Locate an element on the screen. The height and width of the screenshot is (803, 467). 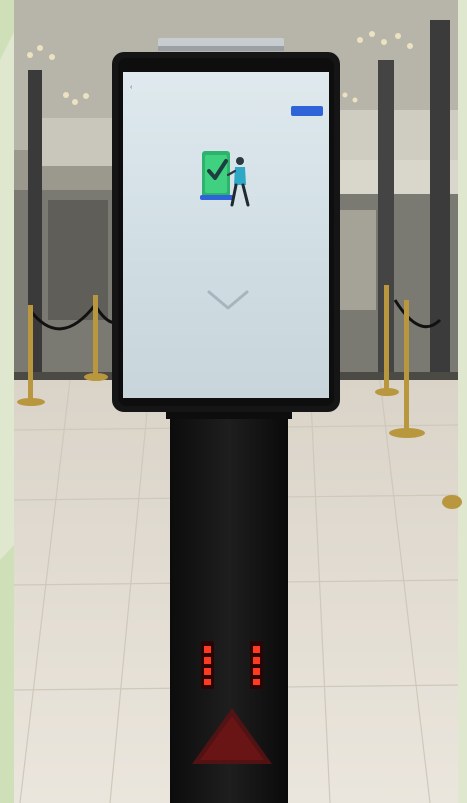
chevron-down-icon is located at coordinates (228, 300).